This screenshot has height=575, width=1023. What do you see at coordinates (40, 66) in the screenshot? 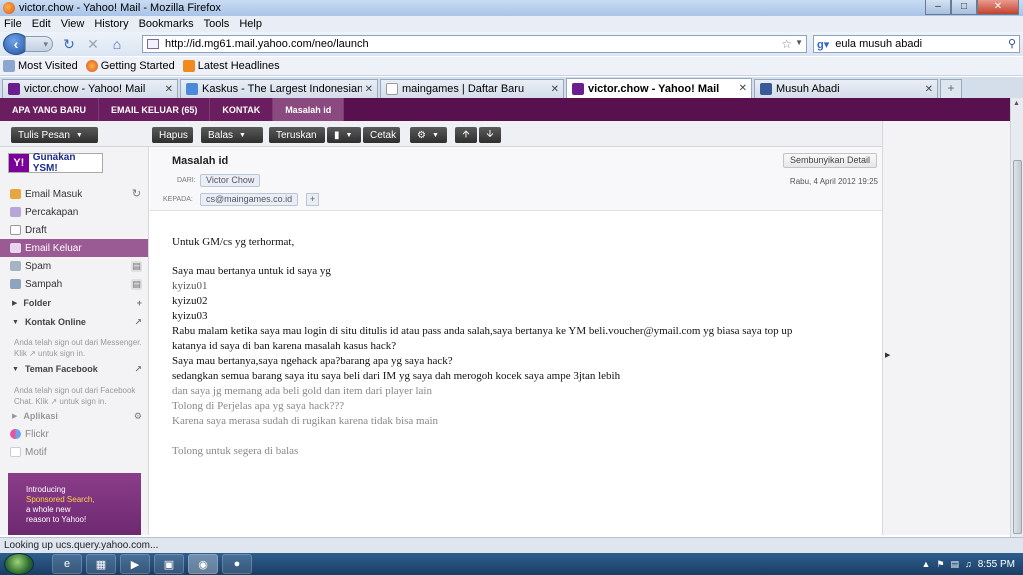
I see `bookmark-most-visited: Most Visited` at bounding box center [40, 66].